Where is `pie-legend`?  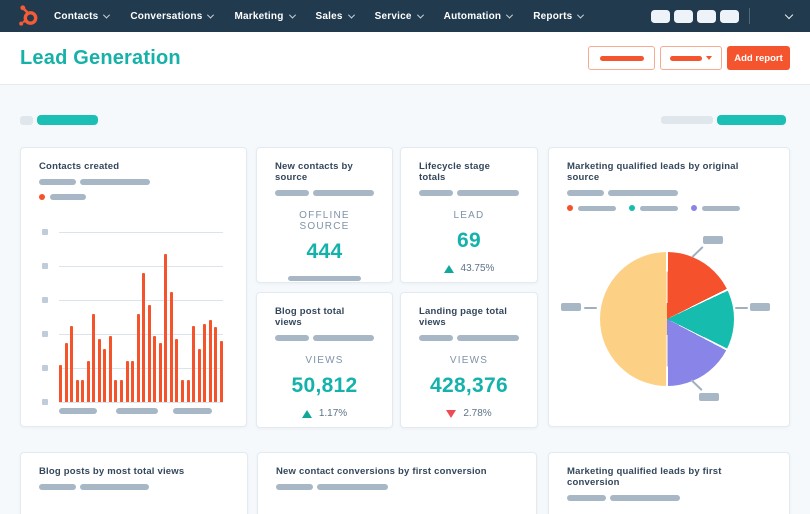
pie-legend is located at coordinates (669, 208).